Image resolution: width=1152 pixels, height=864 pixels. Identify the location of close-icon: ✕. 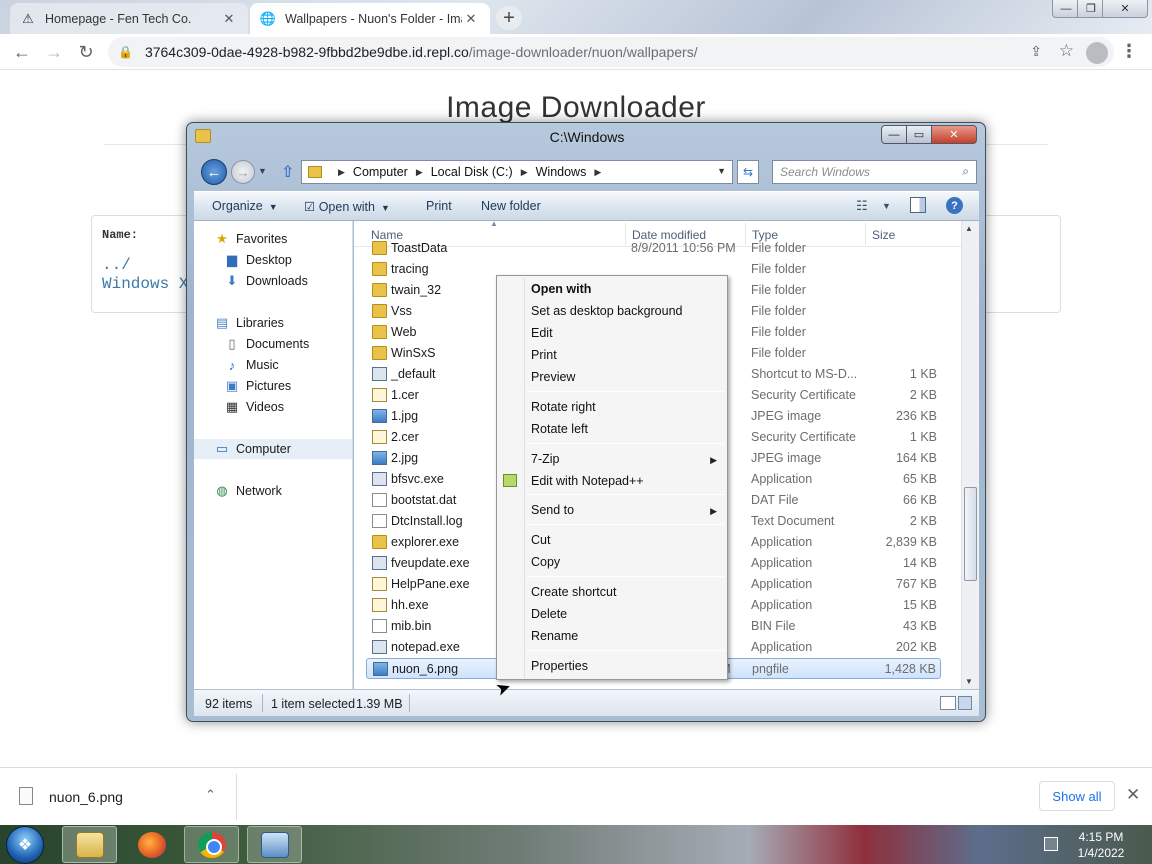
(1133, 795).